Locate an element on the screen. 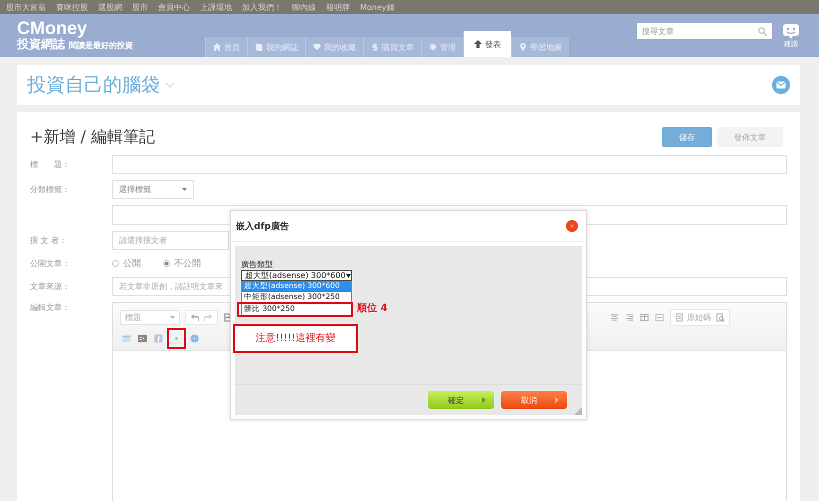 The width and height of the screenshot is (819, 501). field-label: 編輯文章： is located at coordinates (50, 307).